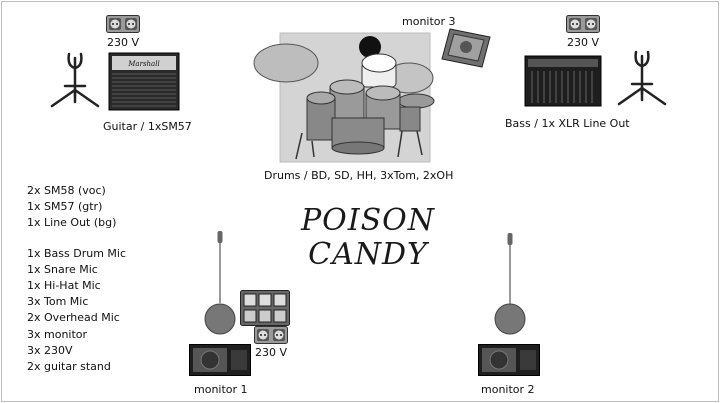  I want to click on monitor-2-label: monitor 2, so click(508, 389).